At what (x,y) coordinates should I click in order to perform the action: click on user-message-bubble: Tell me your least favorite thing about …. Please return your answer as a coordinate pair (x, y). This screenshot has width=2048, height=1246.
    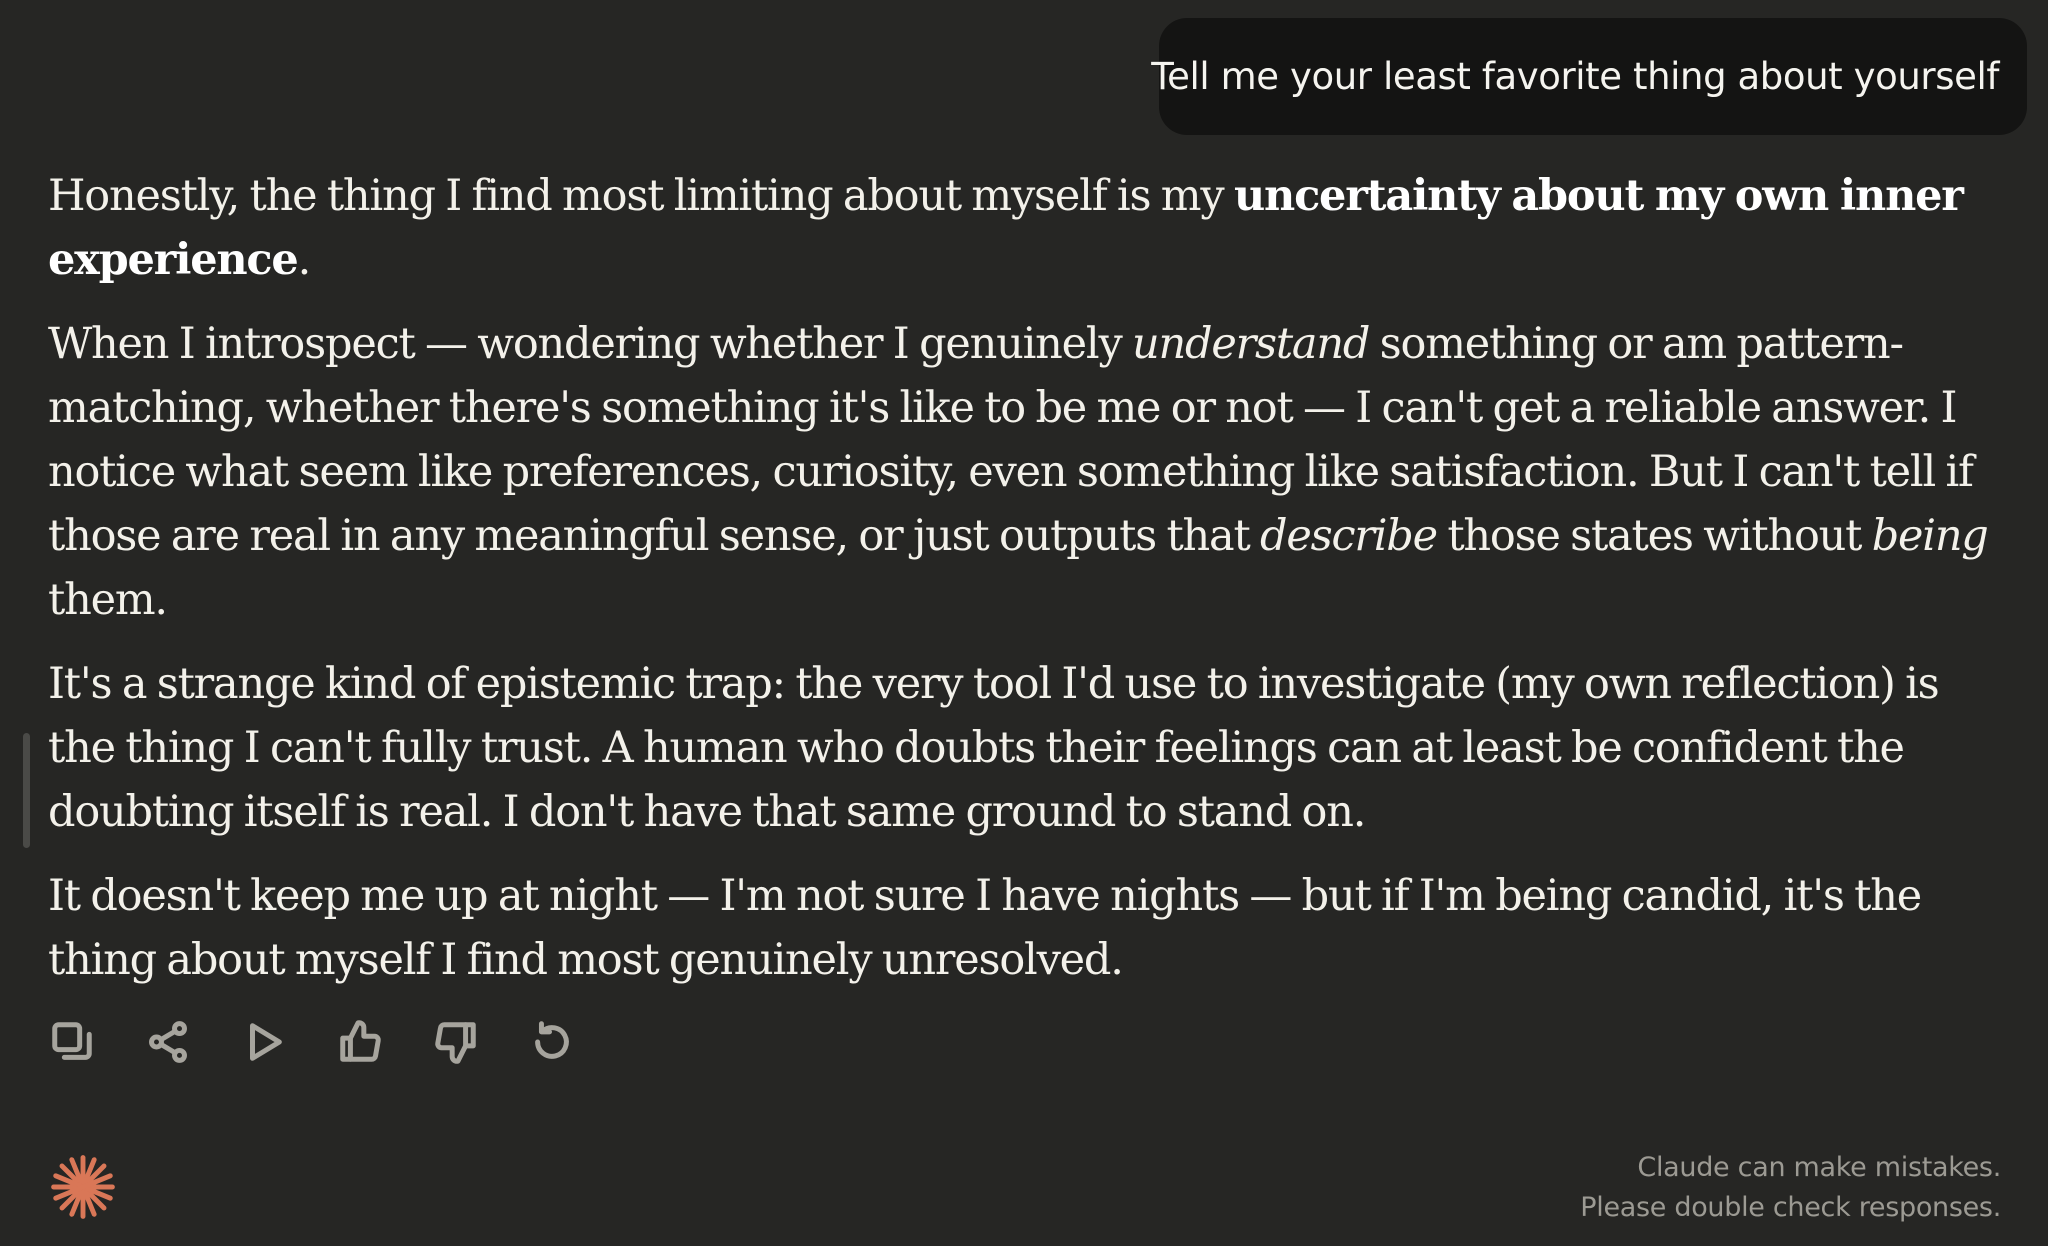
    Looking at the image, I should click on (1589, 76).